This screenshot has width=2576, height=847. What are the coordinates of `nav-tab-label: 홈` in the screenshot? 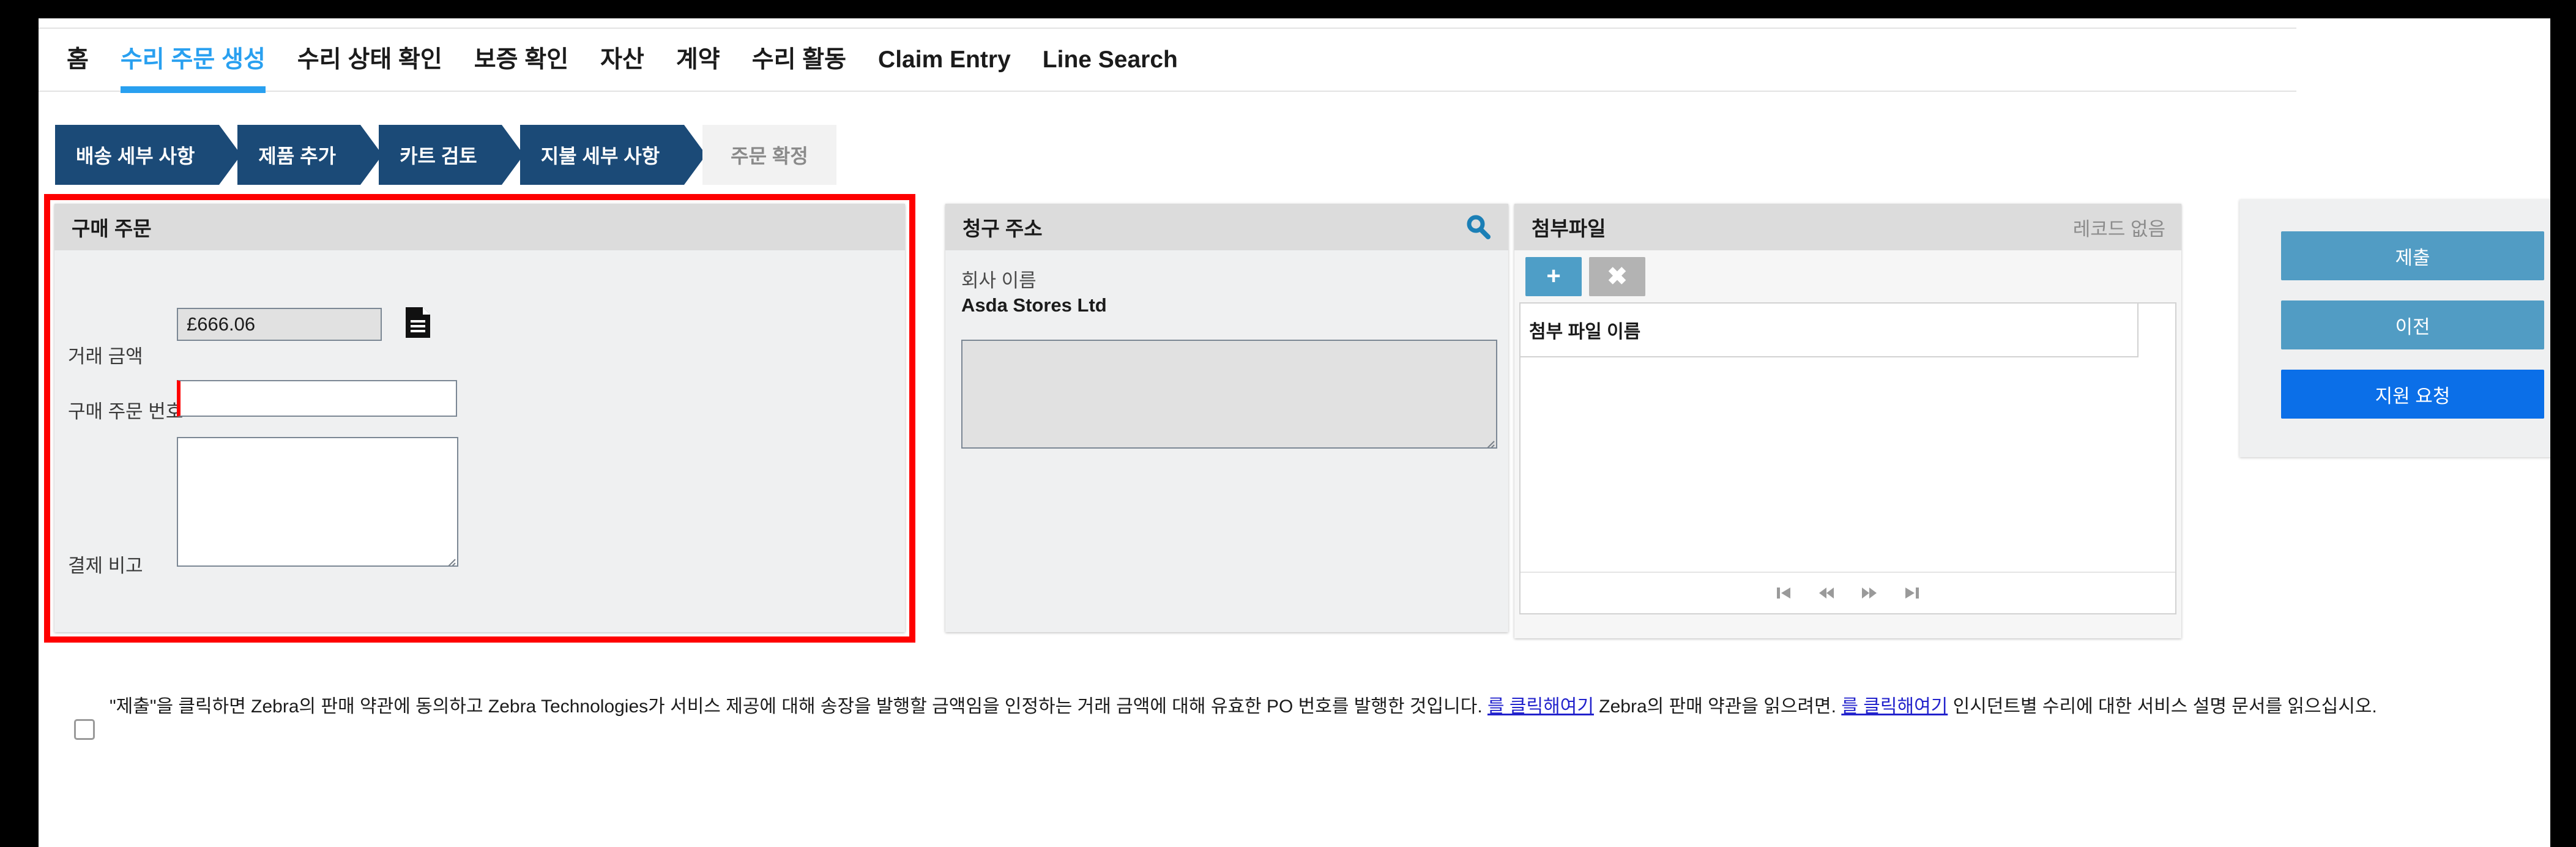 It's located at (78, 60).